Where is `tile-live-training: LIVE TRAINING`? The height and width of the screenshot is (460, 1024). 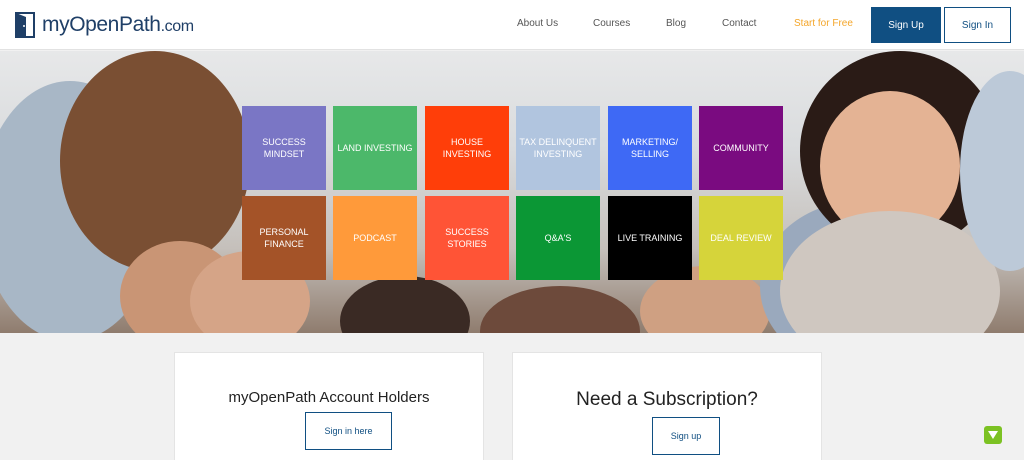
tile-live-training: LIVE TRAINING is located at coordinates (650, 238).